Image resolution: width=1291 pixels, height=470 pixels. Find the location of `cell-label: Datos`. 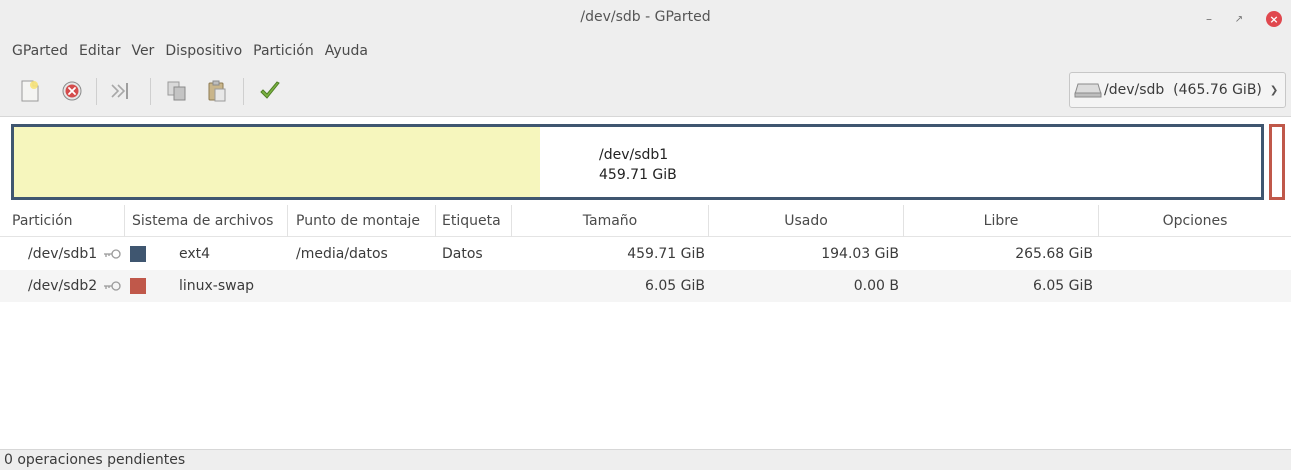

cell-label: Datos is located at coordinates (462, 254).